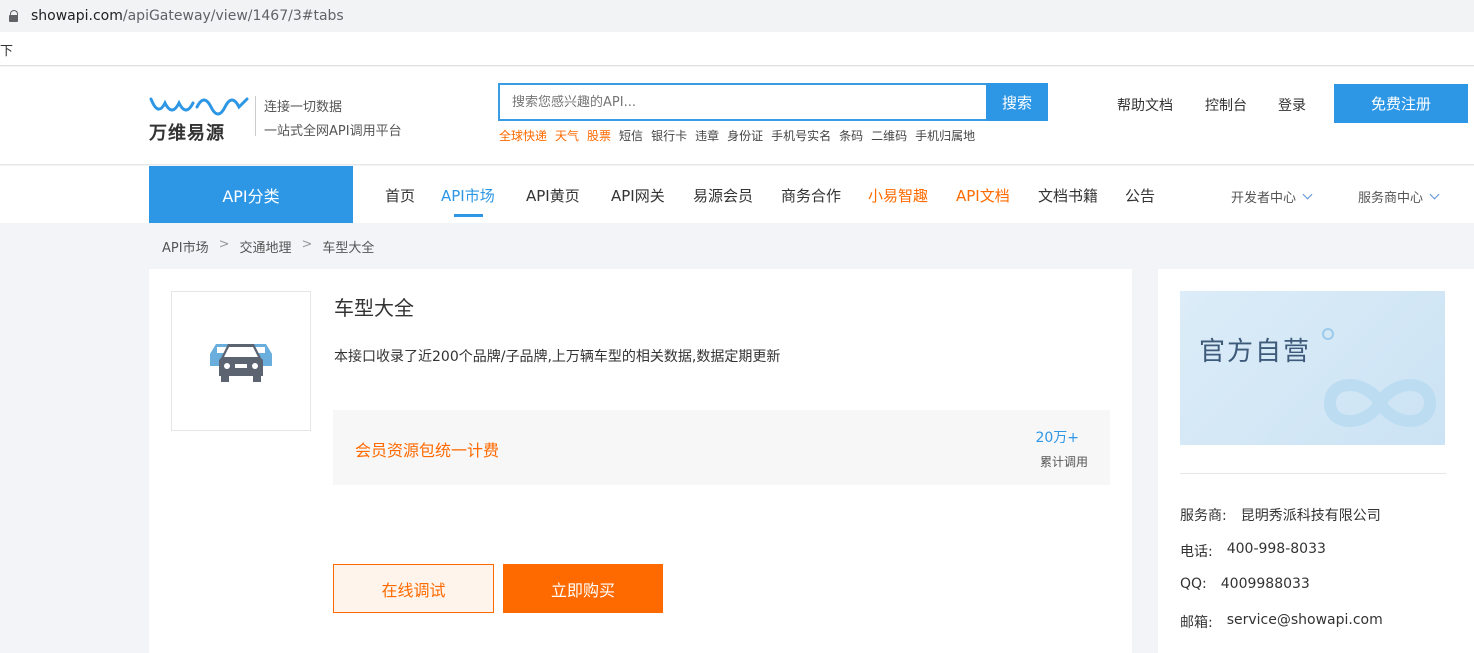  I want to click on hot-word: 银行卡, so click(669, 135).